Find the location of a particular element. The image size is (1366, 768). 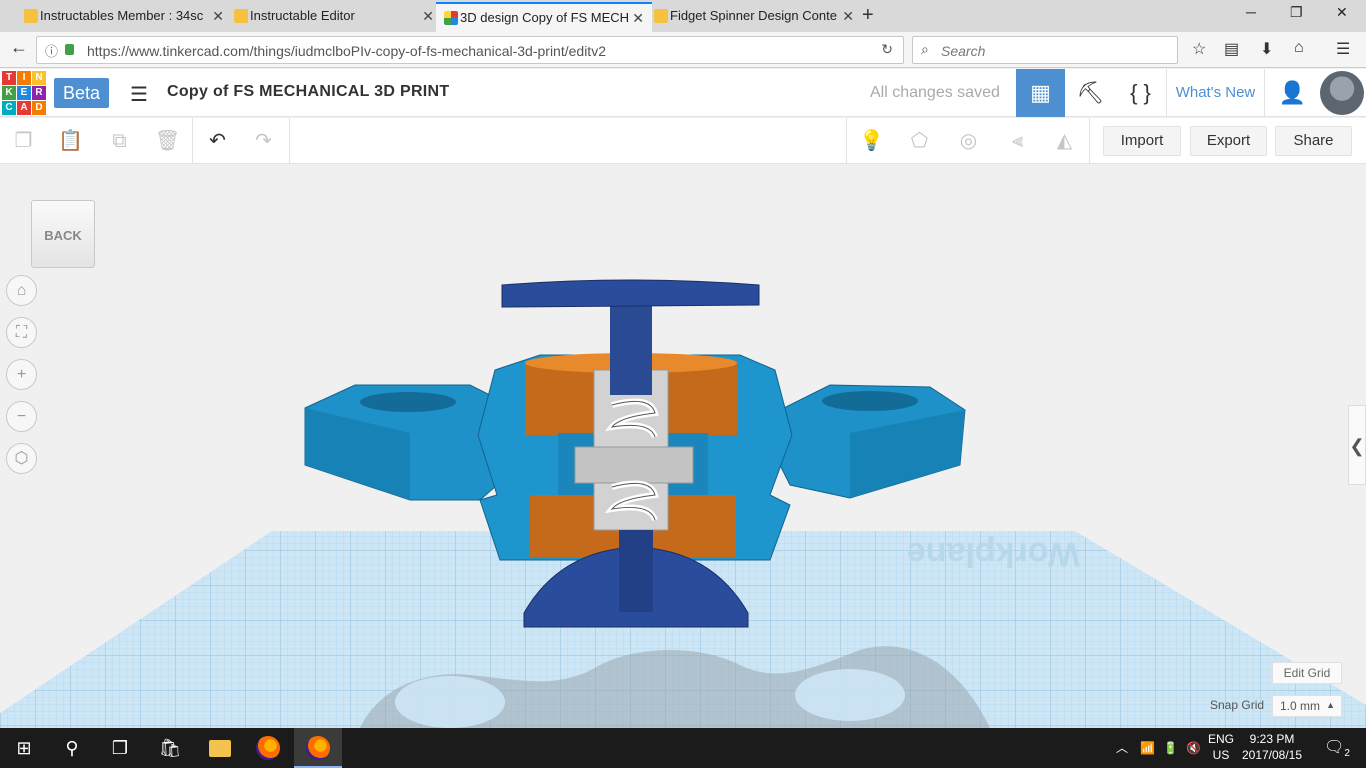

blocks-pickaxe-icon: ⛏ is located at coordinates (1090, 93).